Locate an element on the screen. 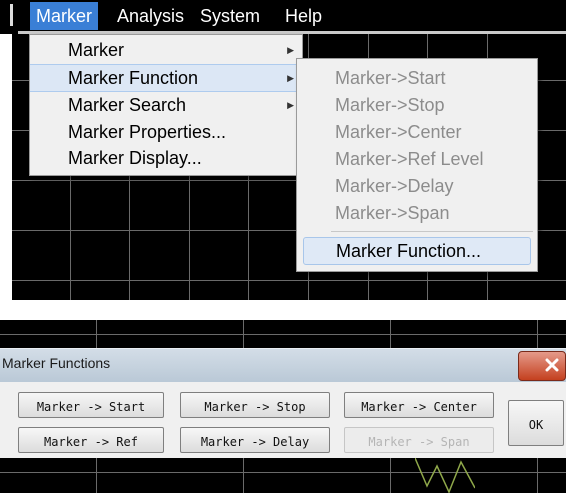 This screenshot has width=566, height=493. menu-item-marker-to-delay: Marker->Delay is located at coordinates (417, 186).